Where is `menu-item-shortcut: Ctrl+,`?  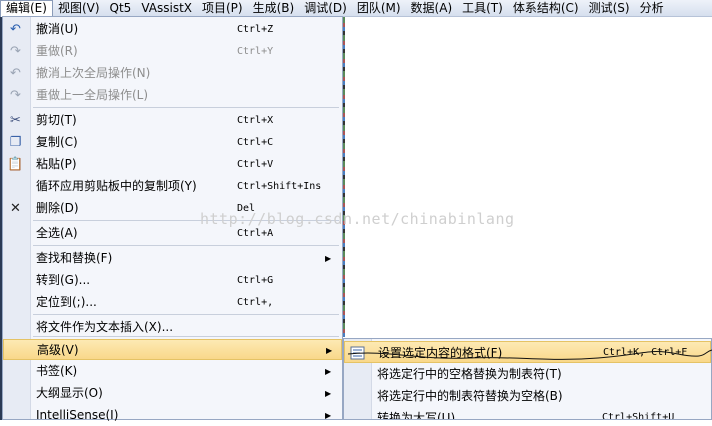
menu-item-shortcut: Ctrl+, is located at coordinates (255, 302).